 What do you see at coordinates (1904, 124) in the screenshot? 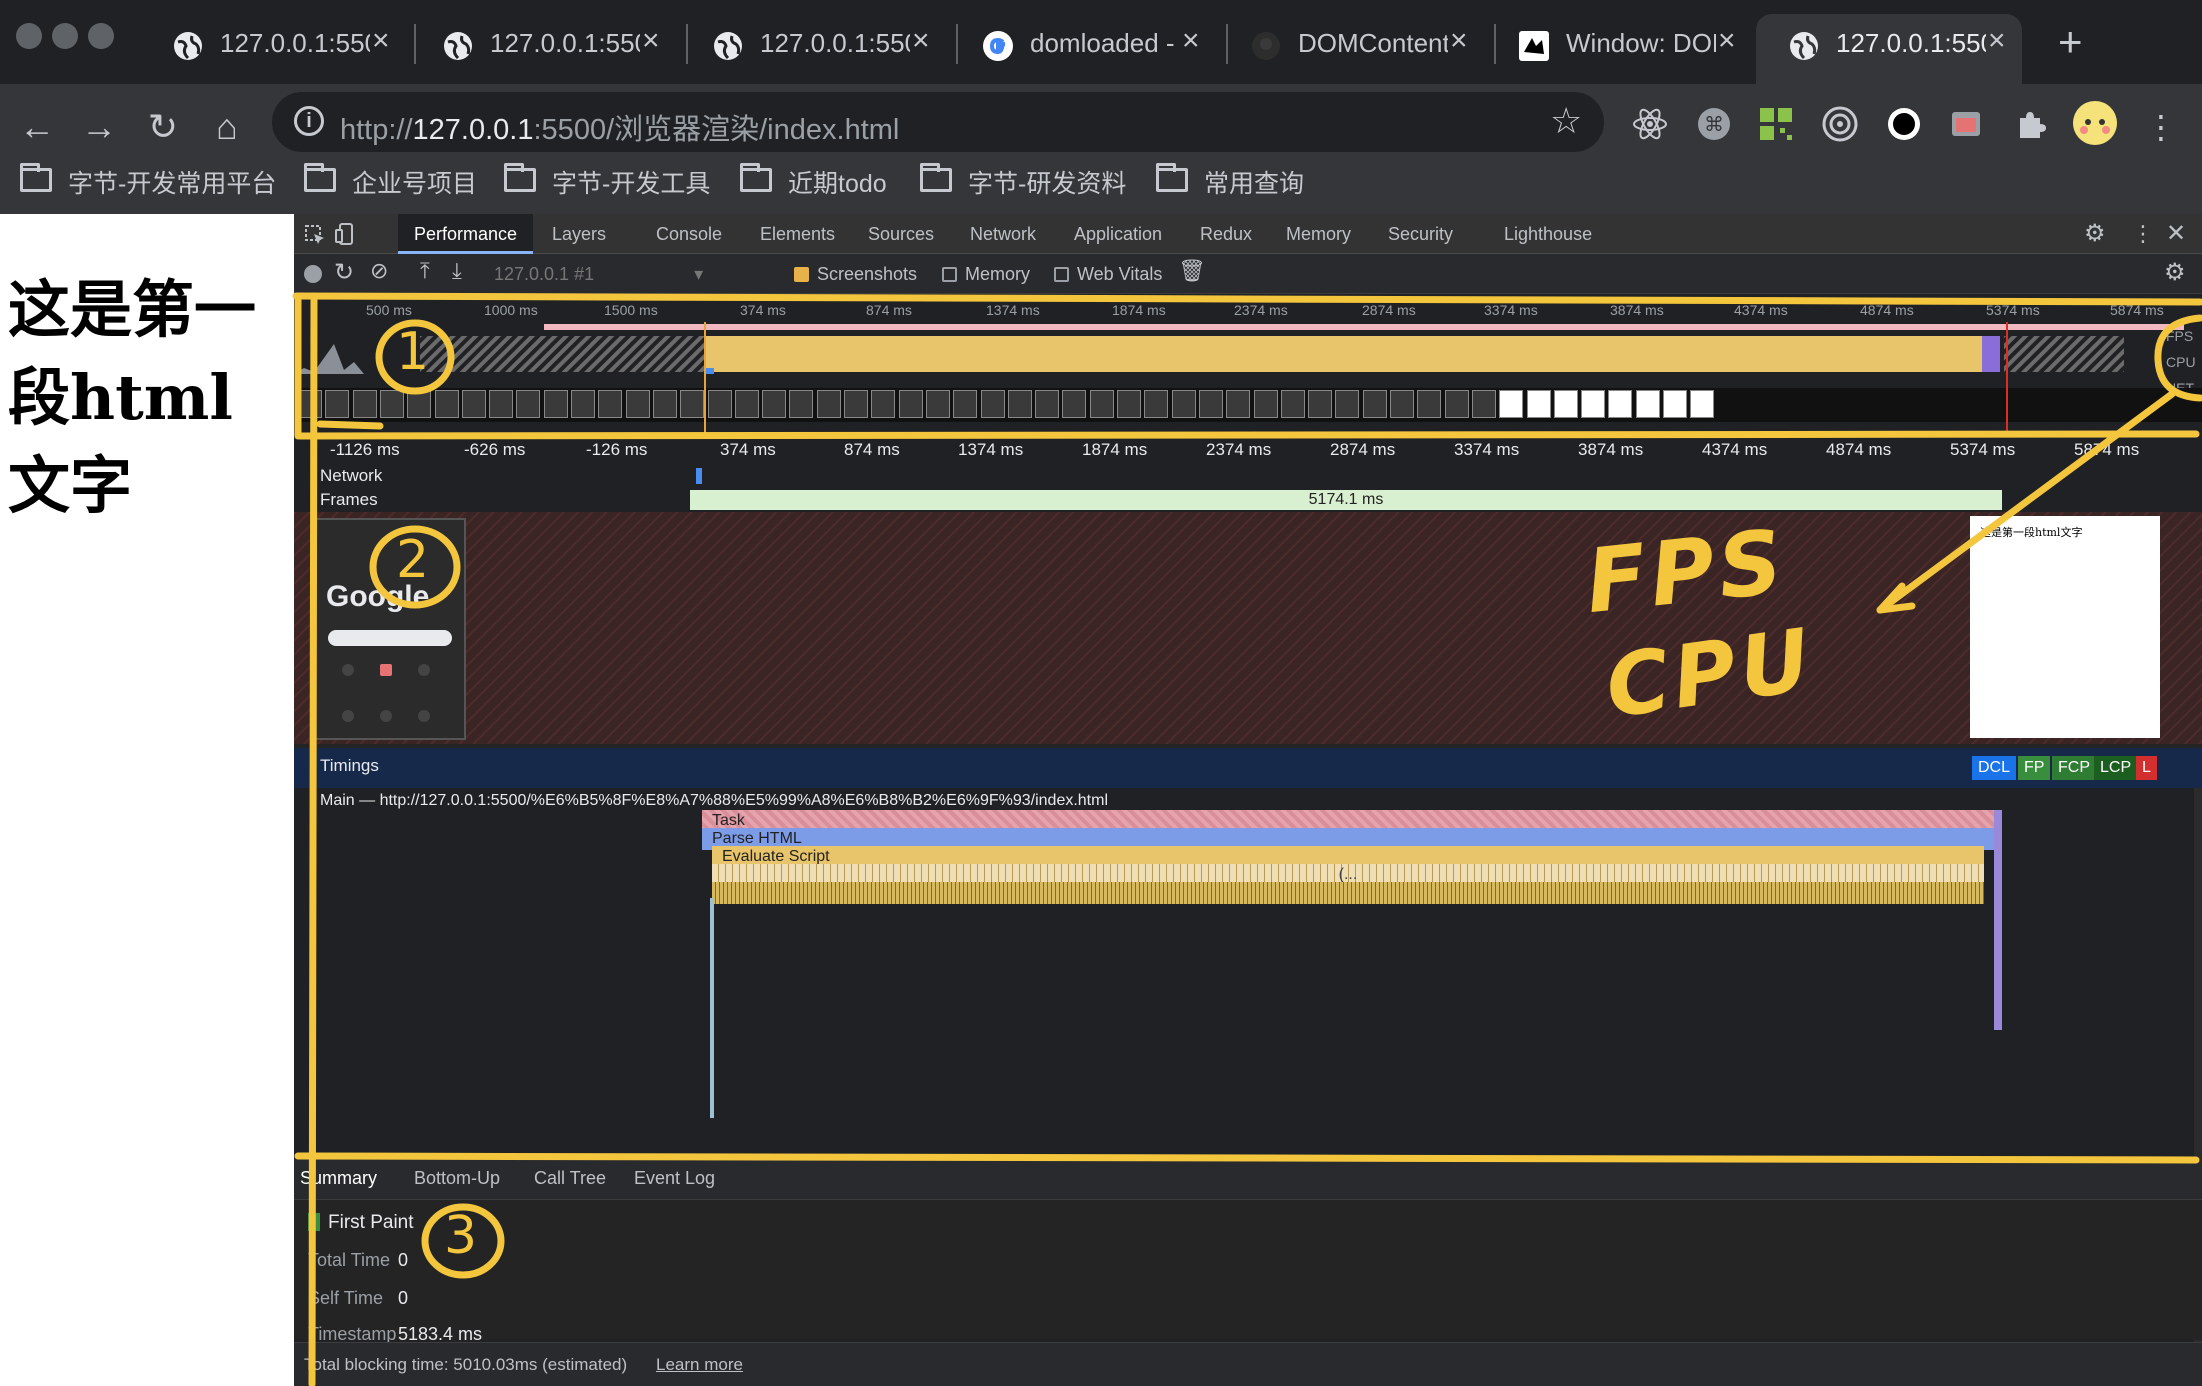
I see `circle-extension-icon` at bounding box center [1904, 124].